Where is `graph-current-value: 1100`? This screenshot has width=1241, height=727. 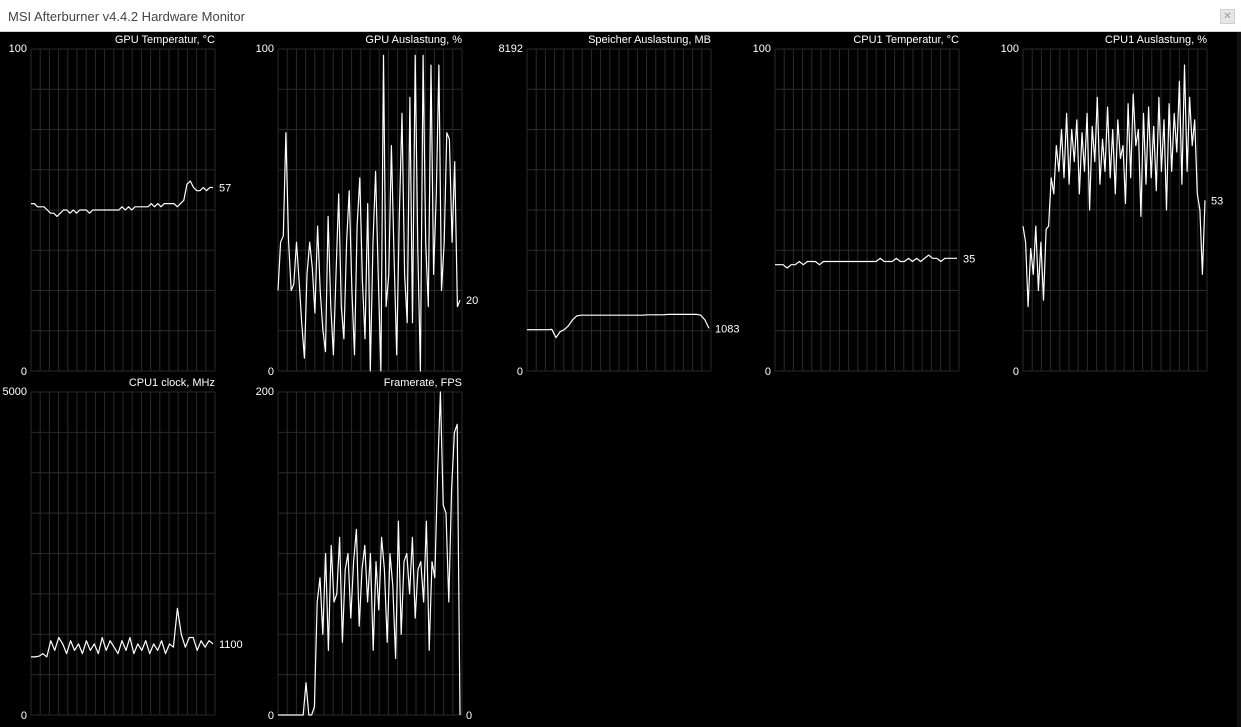 graph-current-value: 1100 is located at coordinates (231, 645).